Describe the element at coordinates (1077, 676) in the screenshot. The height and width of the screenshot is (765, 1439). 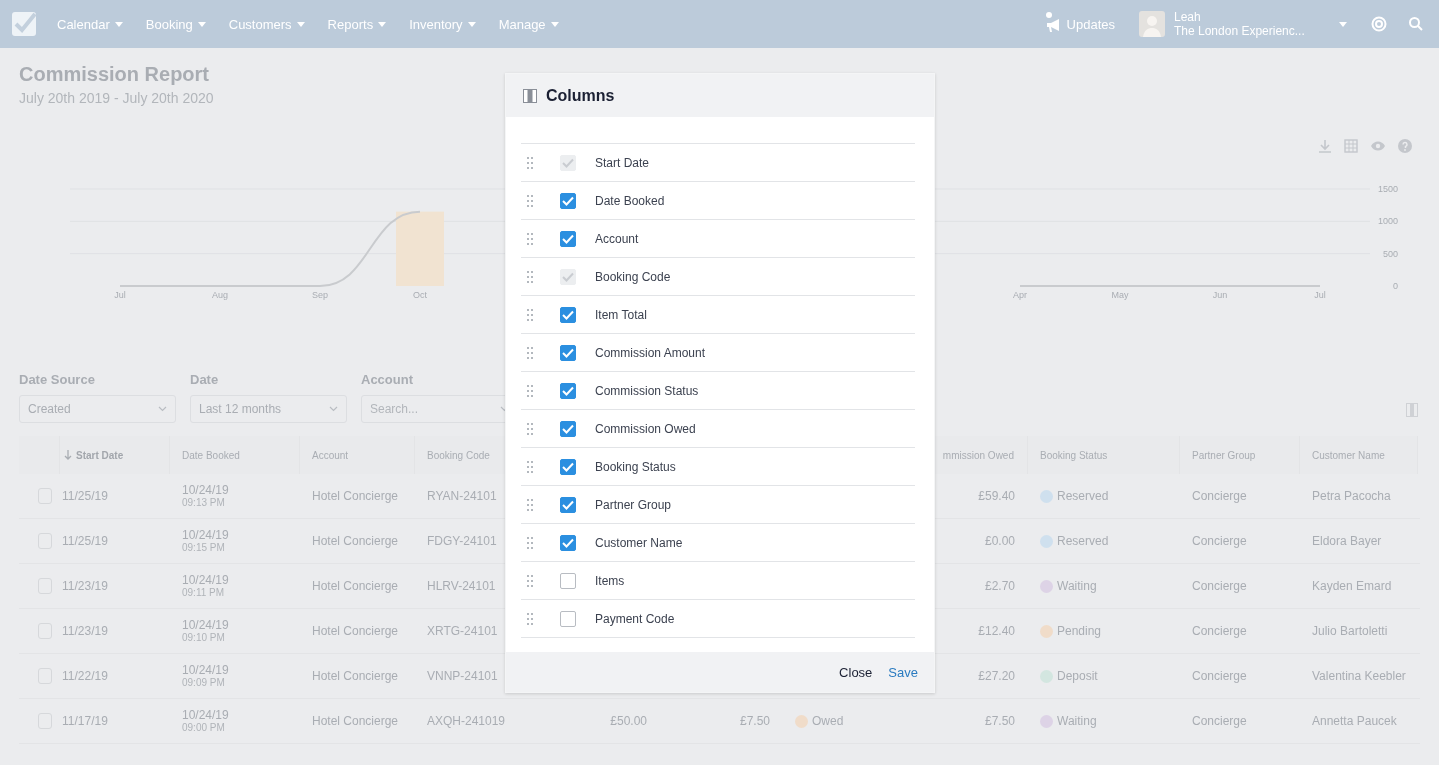
I see `status-label: Deposit` at that location.